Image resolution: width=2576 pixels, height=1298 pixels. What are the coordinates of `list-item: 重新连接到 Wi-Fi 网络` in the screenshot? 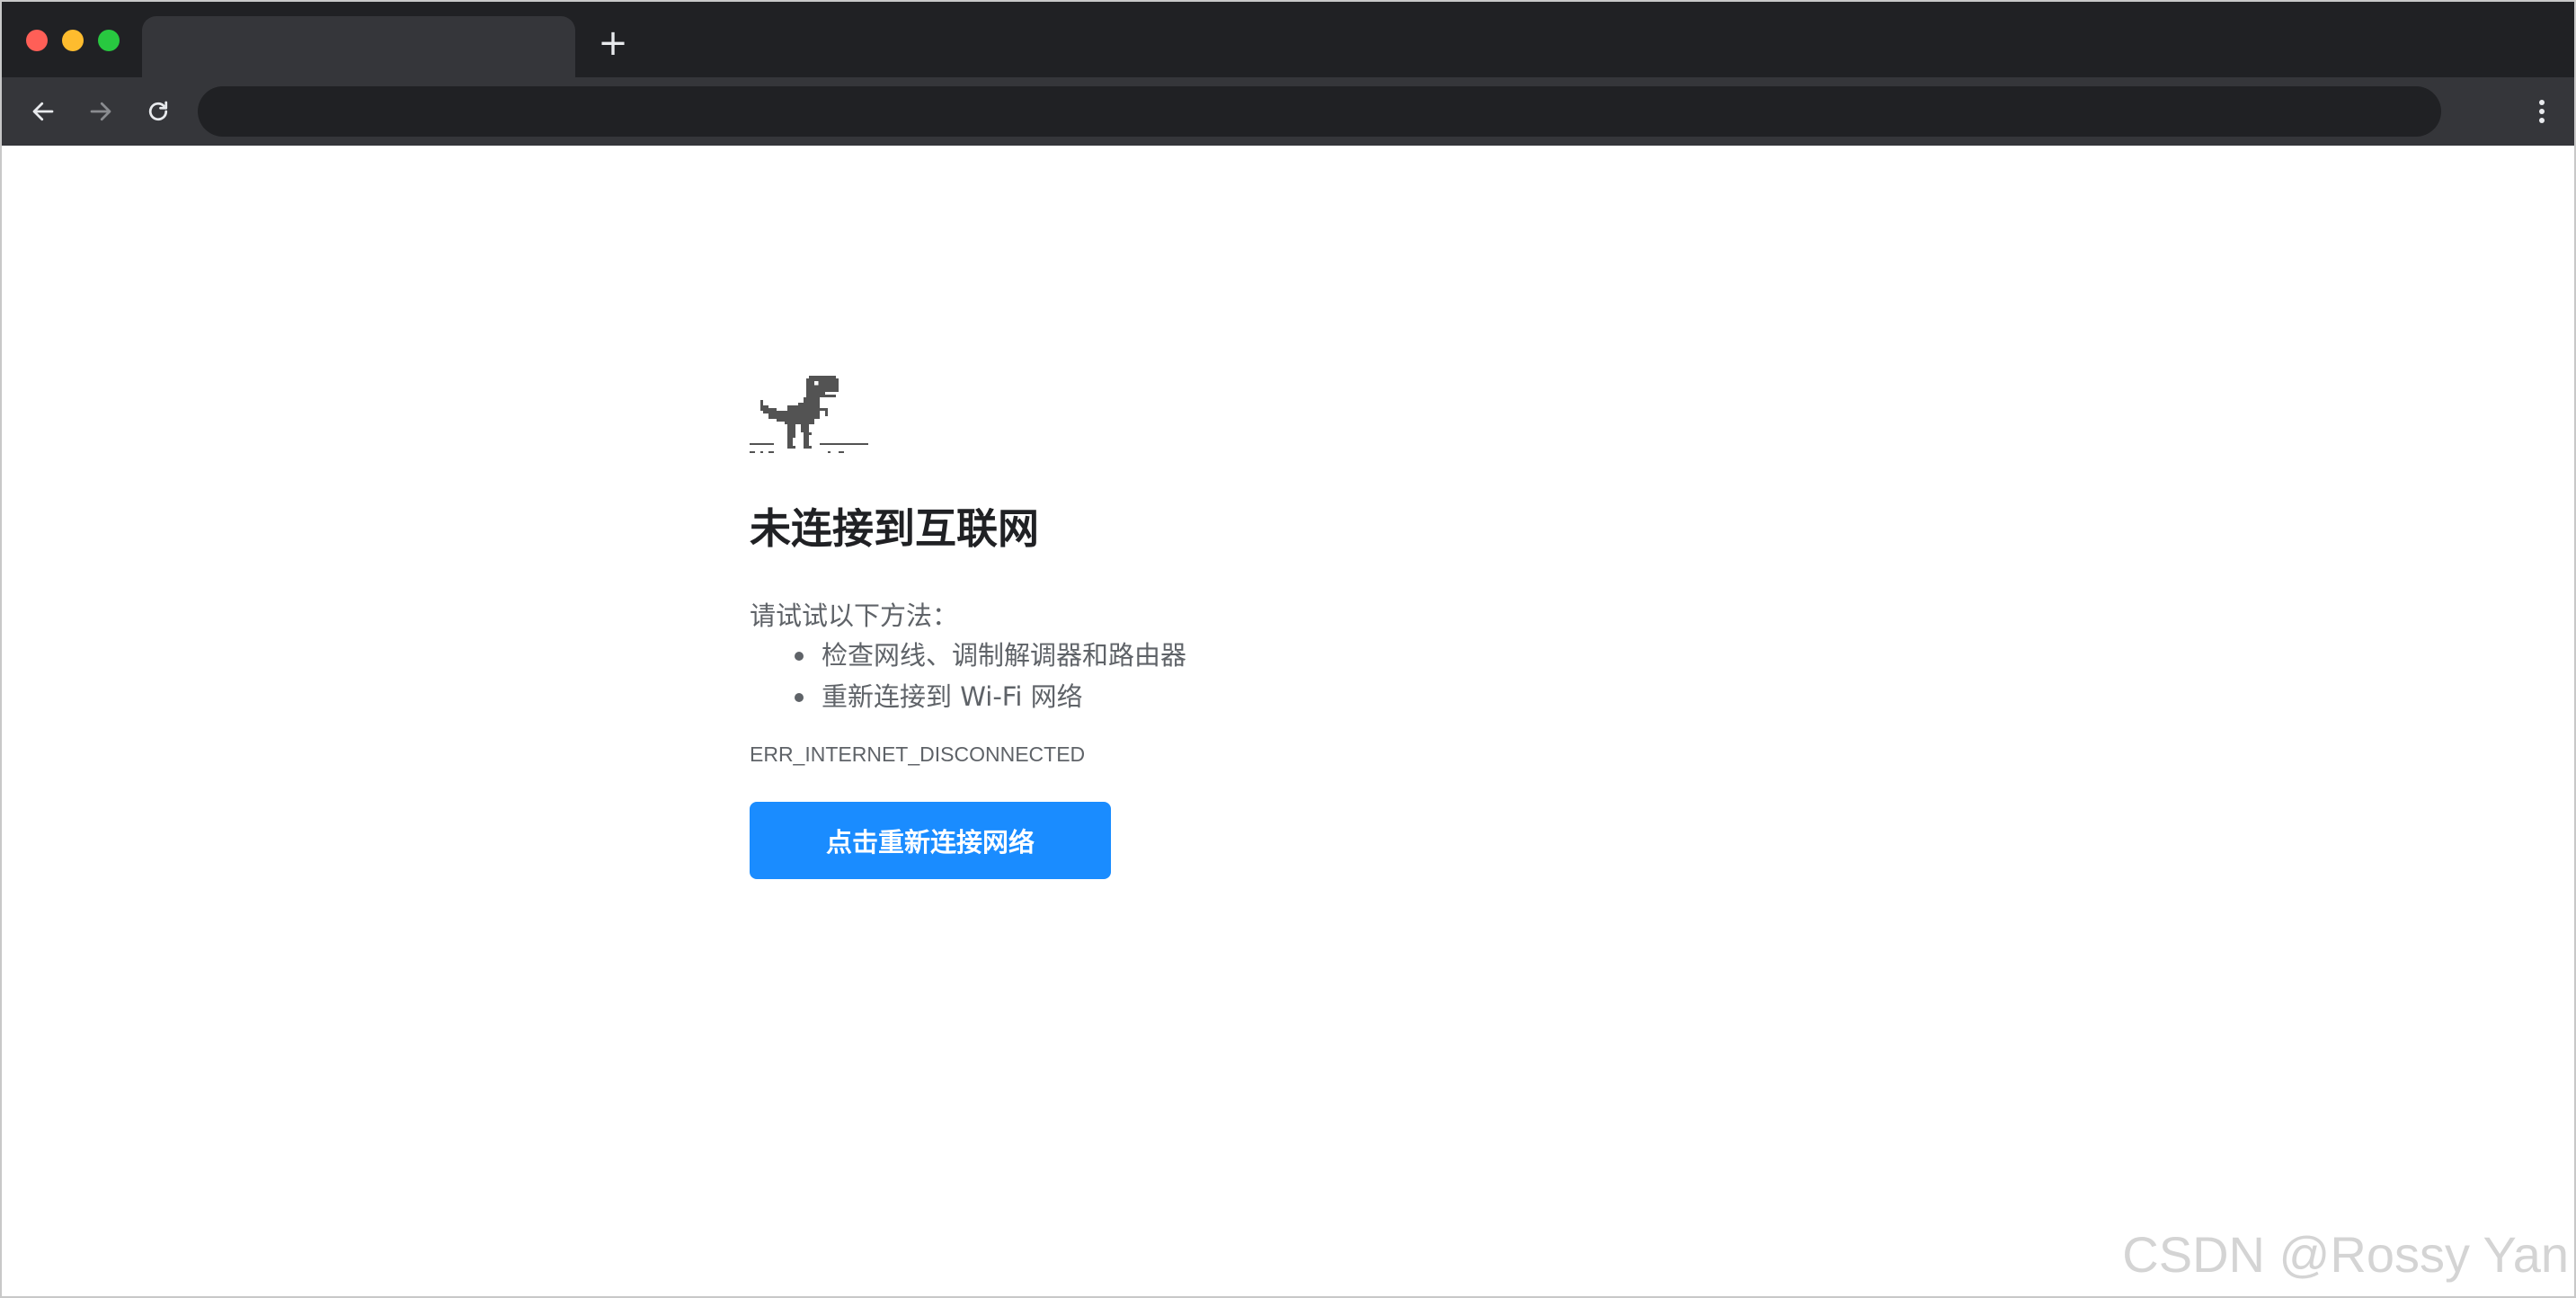 It's located at (968, 696).